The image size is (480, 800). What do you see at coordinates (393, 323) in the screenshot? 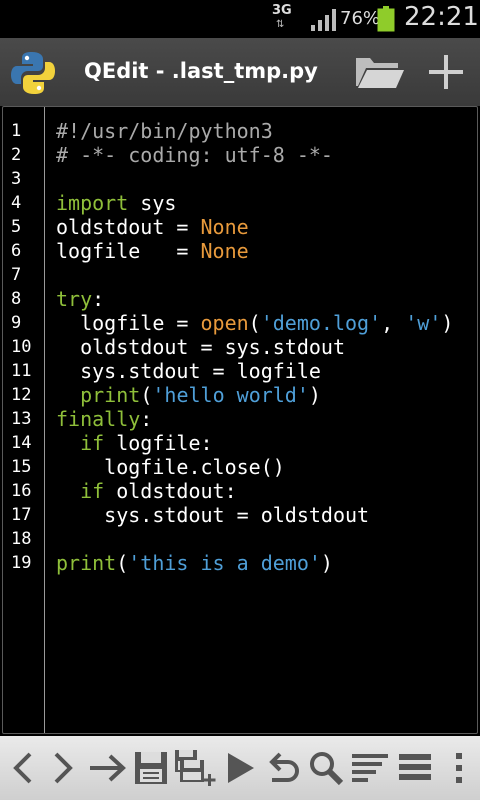
I see `code-token: ,` at bounding box center [393, 323].